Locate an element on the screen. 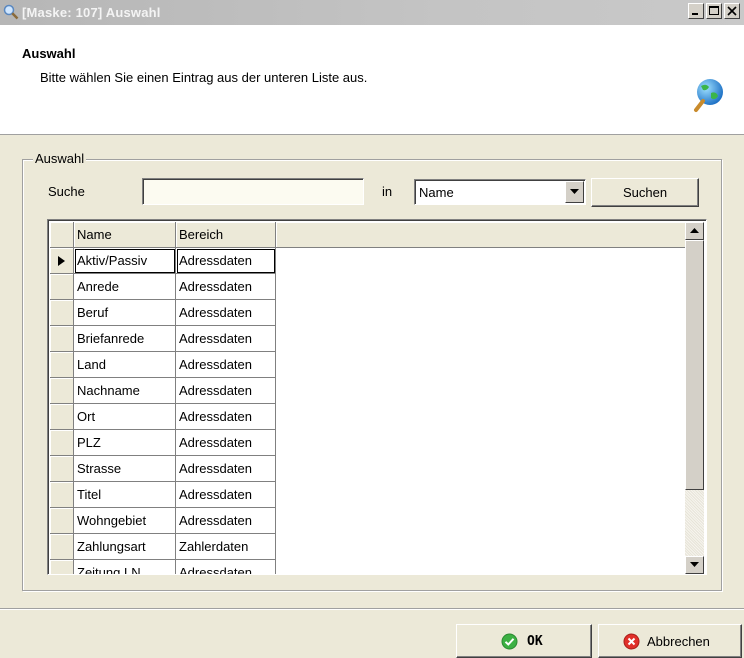 The height and width of the screenshot is (658, 744). cell-bereich: Zahlerdaten is located at coordinates (226, 547).